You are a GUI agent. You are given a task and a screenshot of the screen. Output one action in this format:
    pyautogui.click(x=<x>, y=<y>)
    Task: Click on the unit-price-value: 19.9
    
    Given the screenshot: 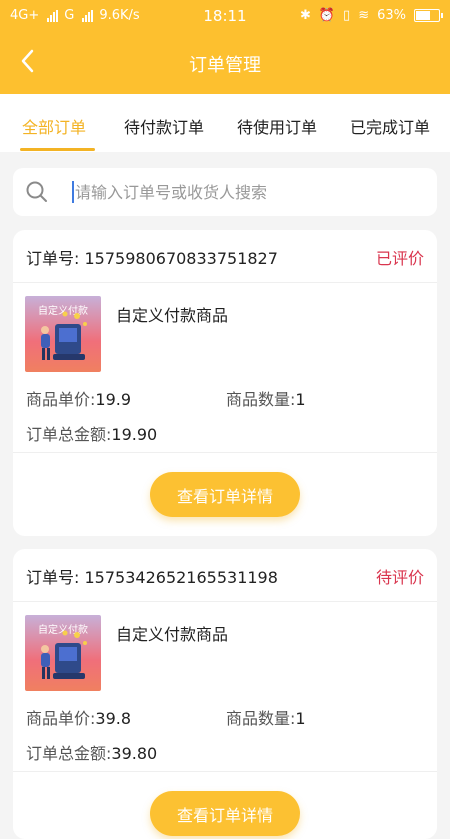 What is the action you would take?
    pyautogui.click(x=113, y=399)
    